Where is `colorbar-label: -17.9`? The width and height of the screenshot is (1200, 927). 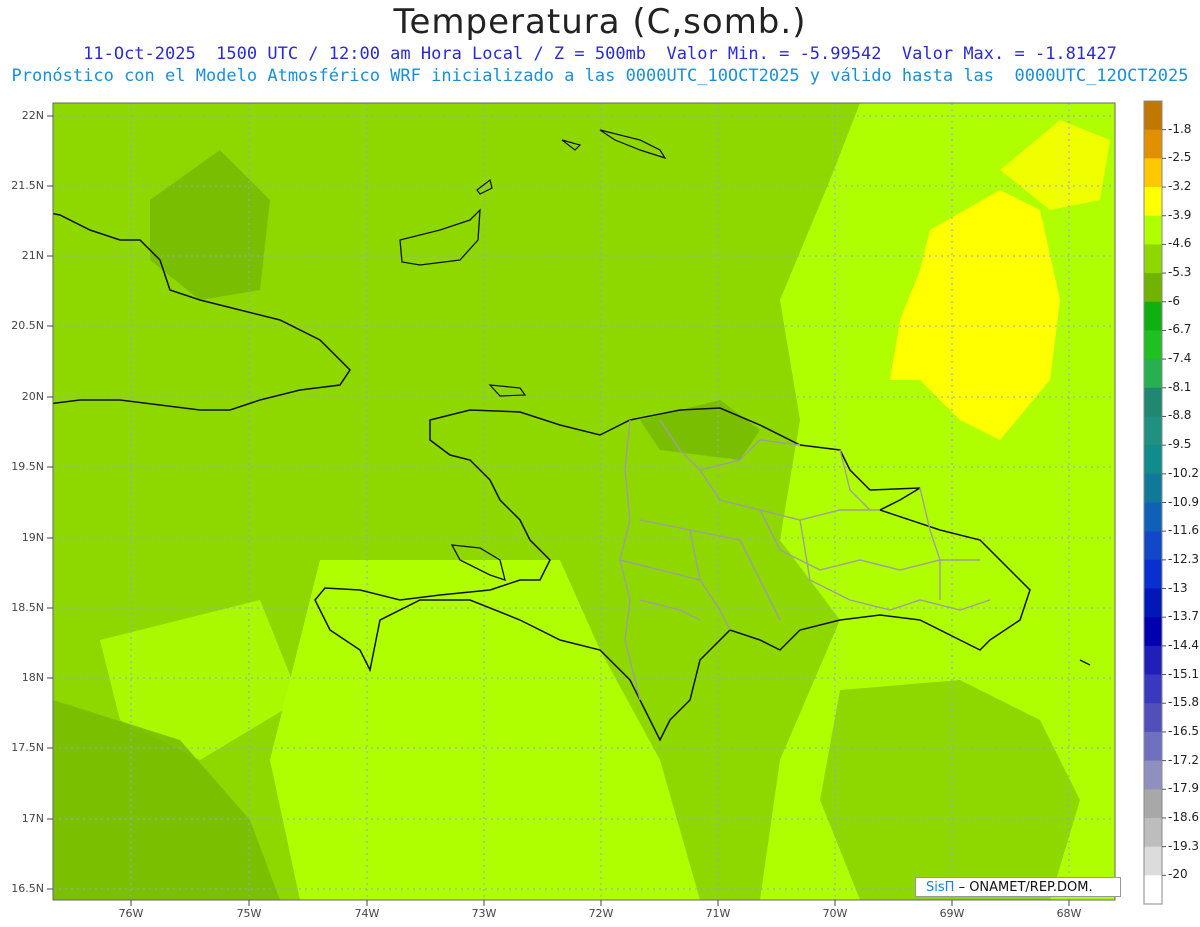 colorbar-label: -17.9 is located at coordinates (1184, 788).